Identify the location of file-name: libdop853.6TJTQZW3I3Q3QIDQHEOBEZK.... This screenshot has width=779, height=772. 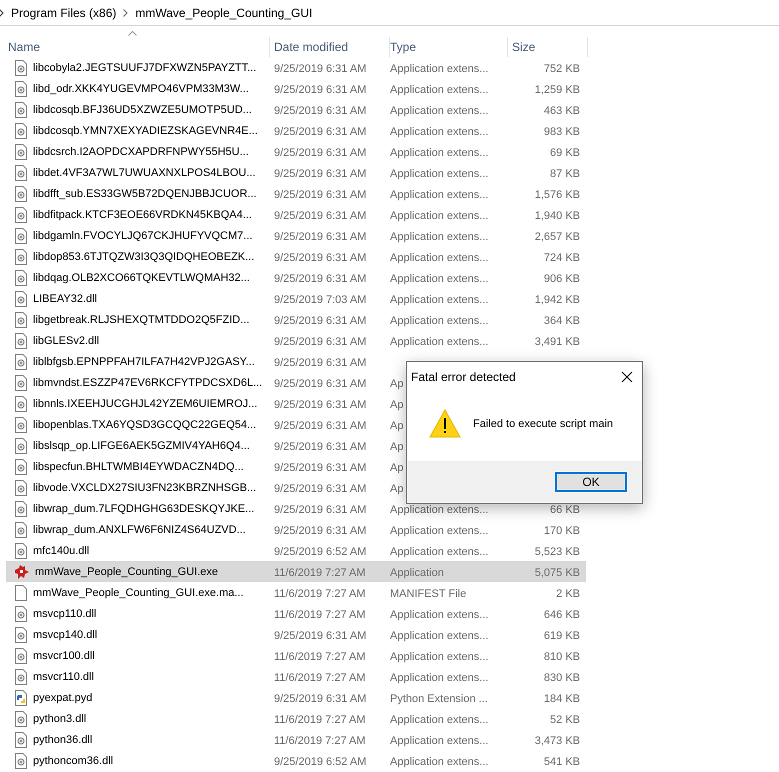
(143, 256).